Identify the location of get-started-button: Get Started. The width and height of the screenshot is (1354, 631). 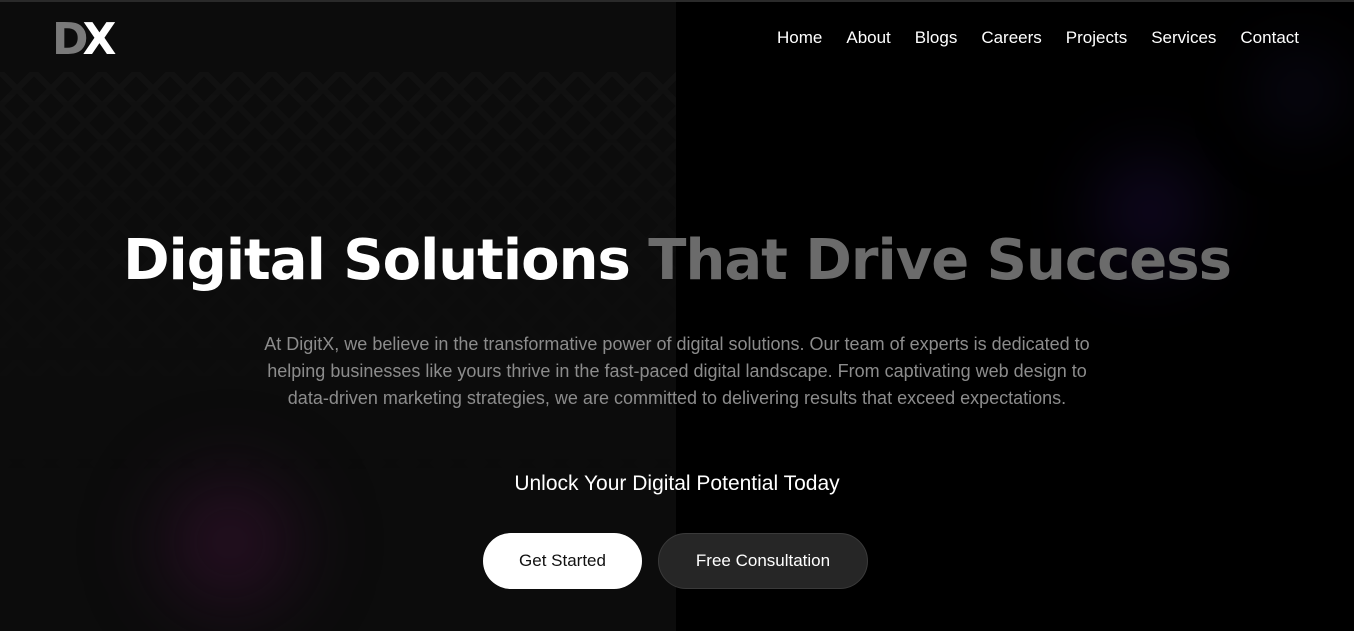
(562, 561).